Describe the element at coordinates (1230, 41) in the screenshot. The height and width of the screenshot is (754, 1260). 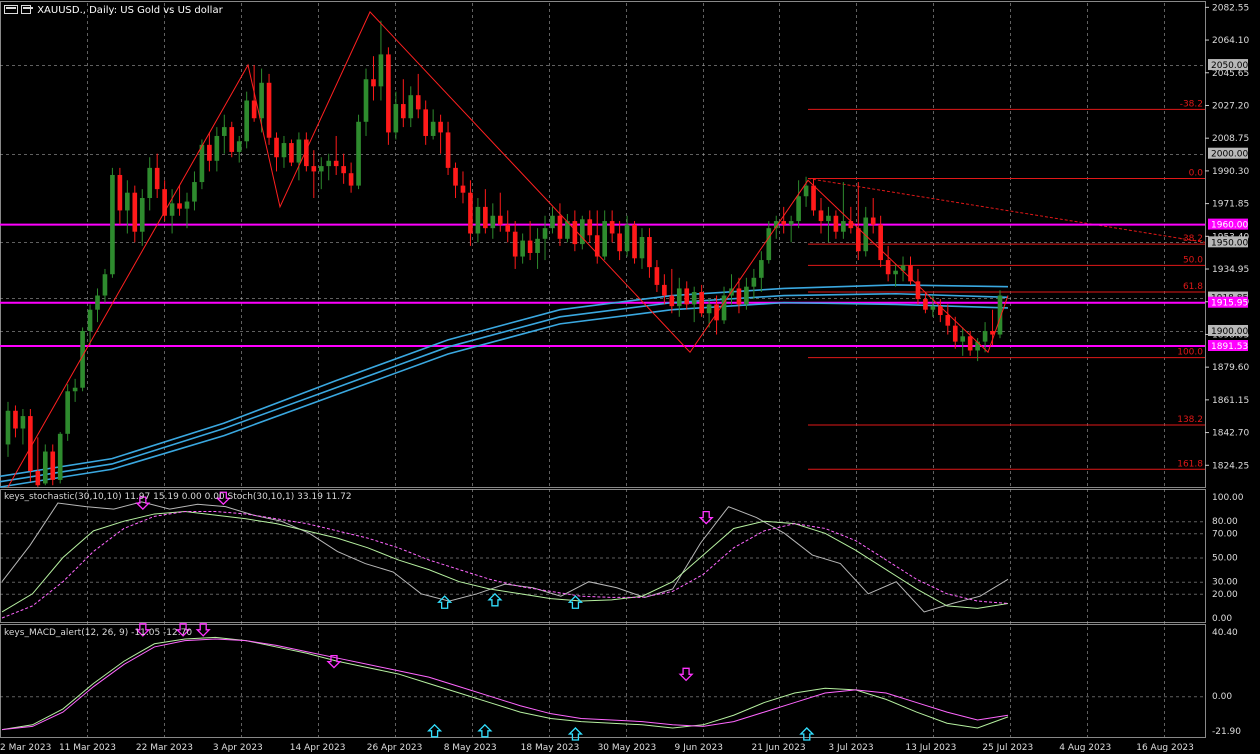
I see `price-tick-label: 2064.10` at that location.